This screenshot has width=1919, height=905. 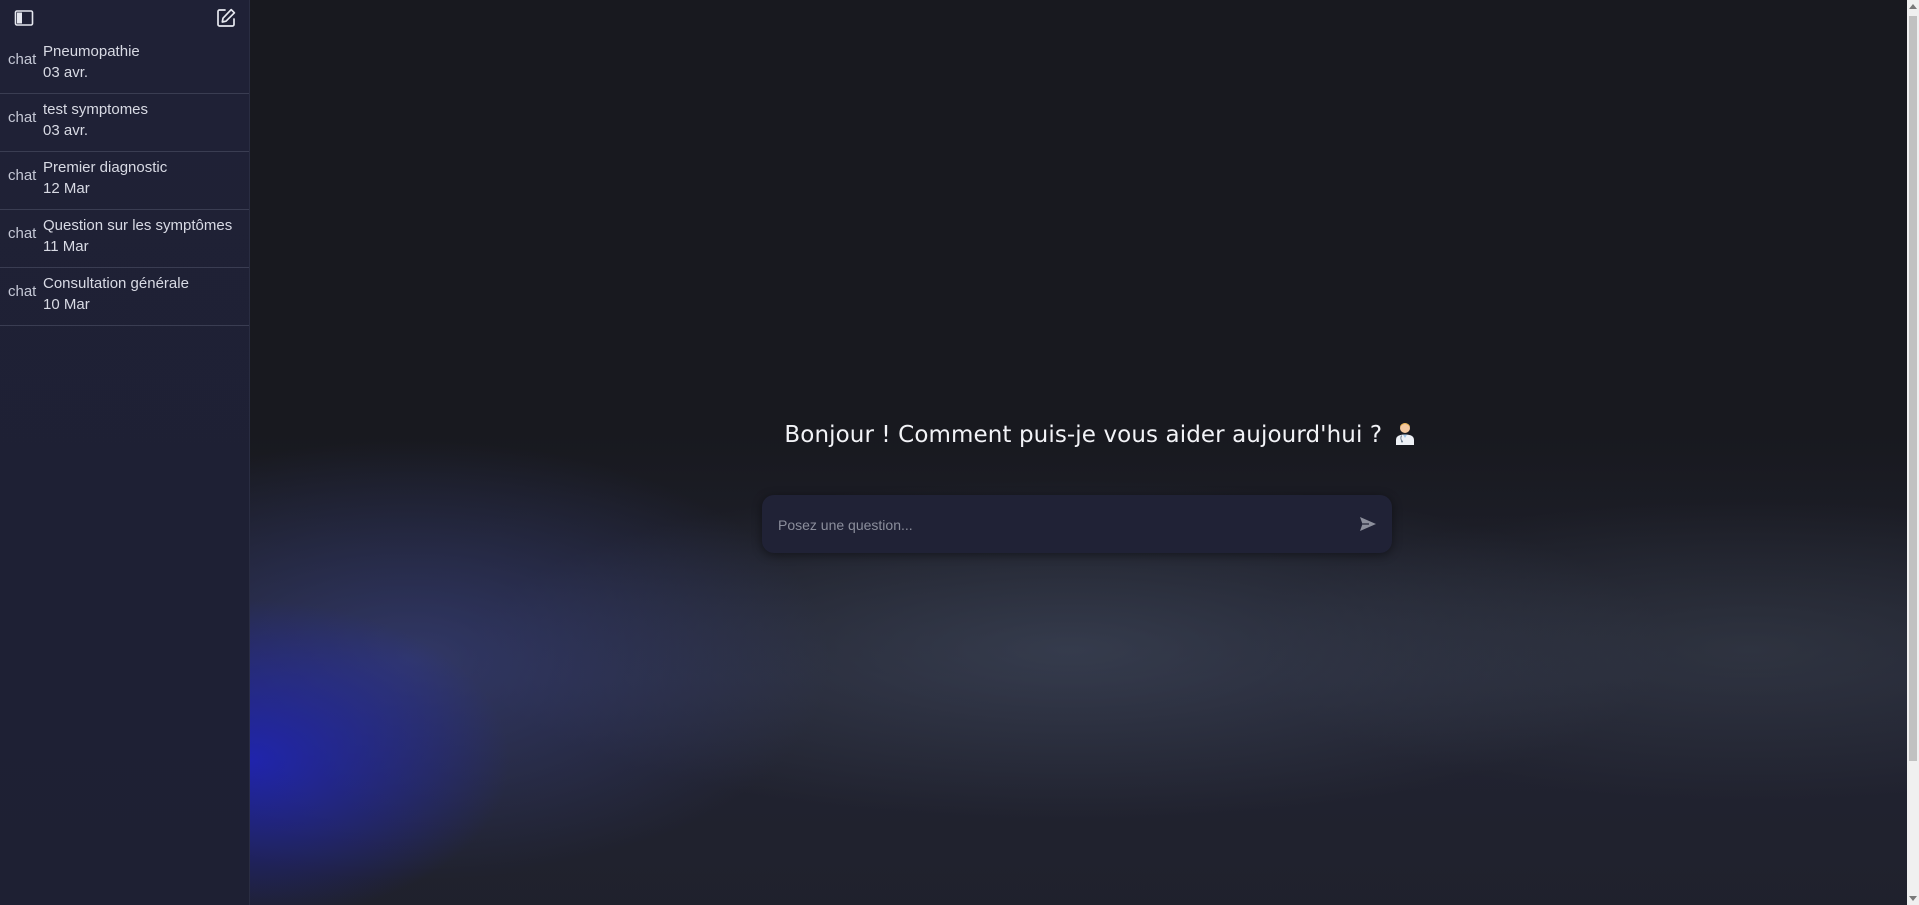 I want to click on conversation-item: chat Consultation générale 10 Mar, so click(x=124, y=297).